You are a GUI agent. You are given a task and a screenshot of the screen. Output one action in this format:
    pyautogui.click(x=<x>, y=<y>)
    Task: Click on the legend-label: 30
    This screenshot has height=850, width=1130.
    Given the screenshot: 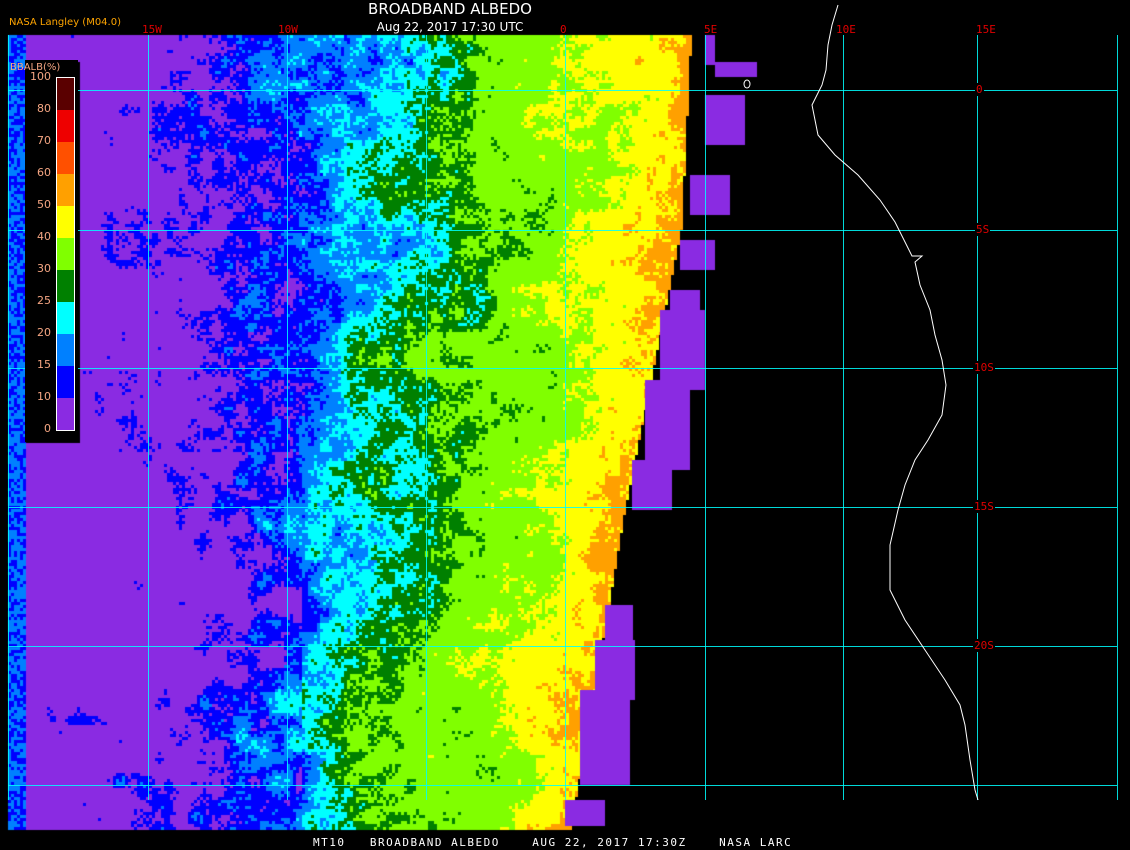 What is the action you would take?
    pyautogui.click(x=44, y=268)
    